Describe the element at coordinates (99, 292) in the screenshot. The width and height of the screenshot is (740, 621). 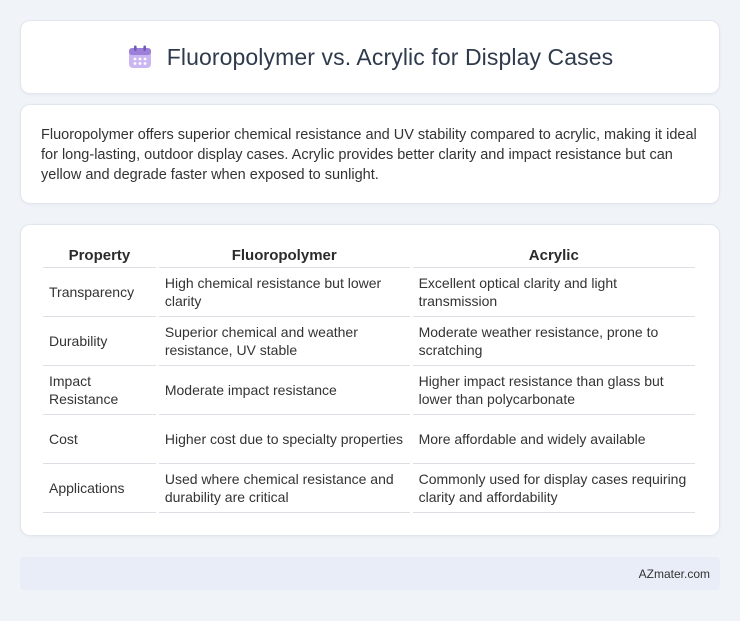
I see `cell-property: Transparency` at that location.